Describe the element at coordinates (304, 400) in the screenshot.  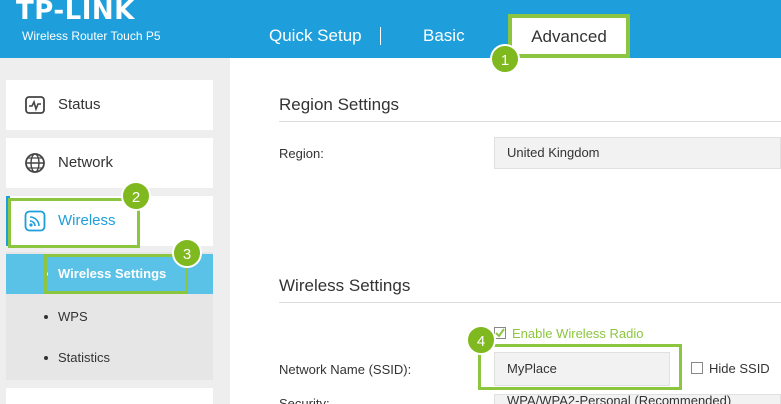
I see `security-label: Security:` at that location.